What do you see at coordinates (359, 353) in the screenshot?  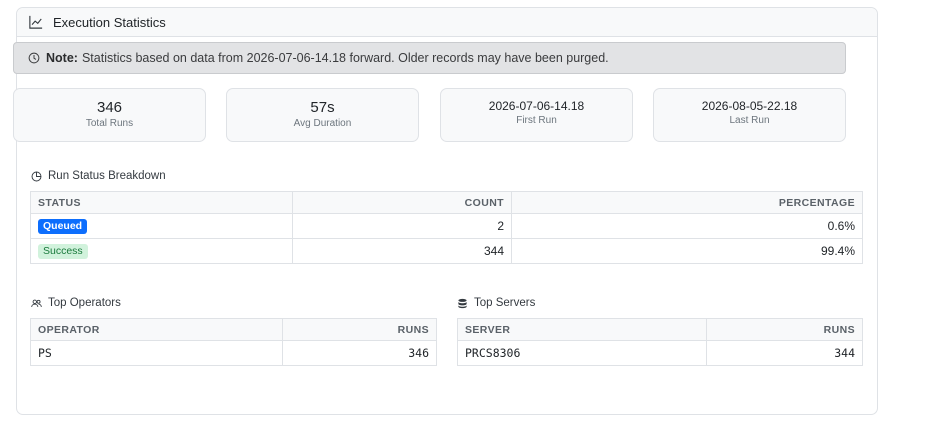 I see `runs-cell: 346` at bounding box center [359, 353].